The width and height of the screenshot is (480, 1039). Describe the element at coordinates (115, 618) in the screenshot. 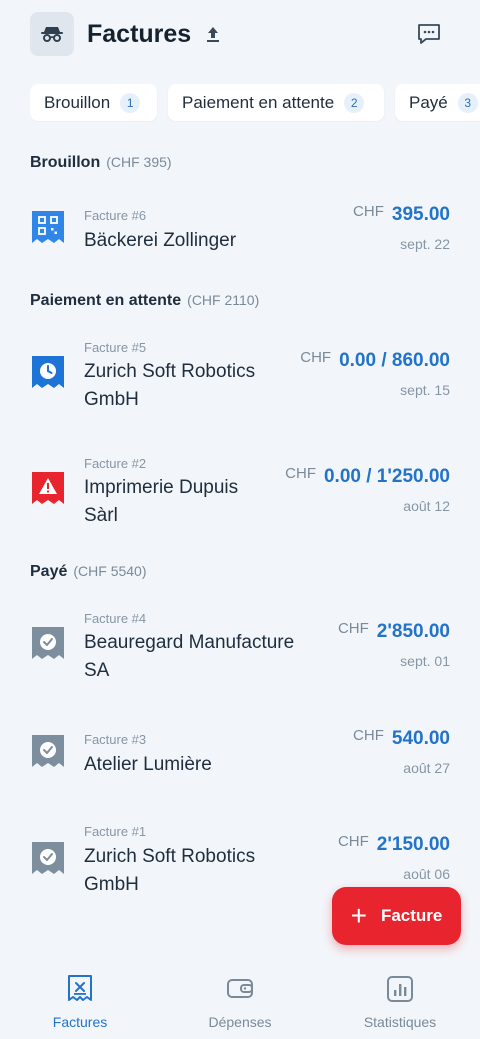

I see `invoice-number: Facture #4` at that location.